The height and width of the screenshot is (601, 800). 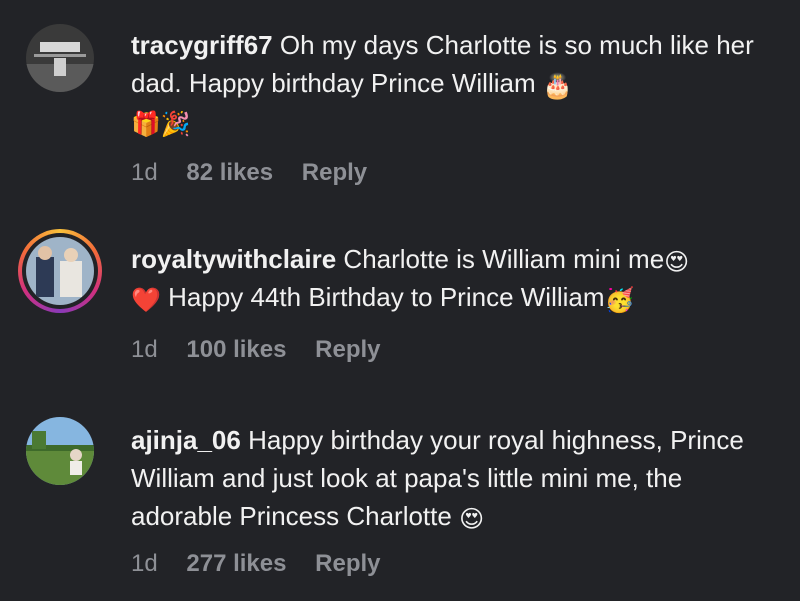 I want to click on comment-username: tracygriff67, so click(x=202, y=45).